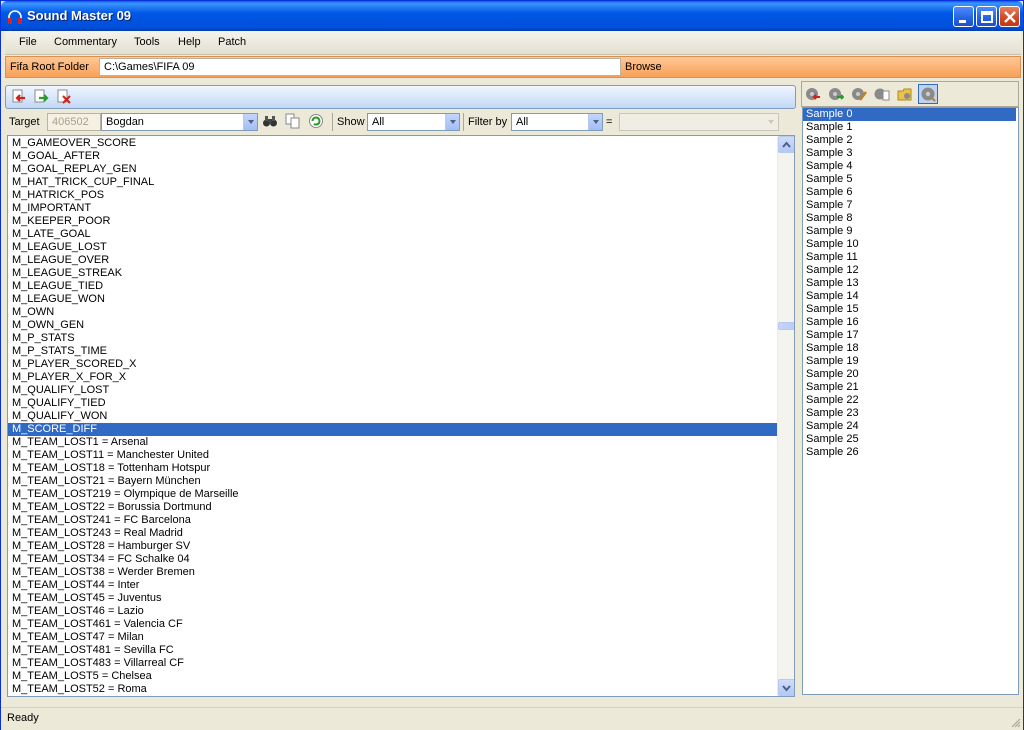 Image resolution: width=1024 pixels, height=730 pixels. I want to click on list-item: M_P_STATS_TIME, so click(392, 351).